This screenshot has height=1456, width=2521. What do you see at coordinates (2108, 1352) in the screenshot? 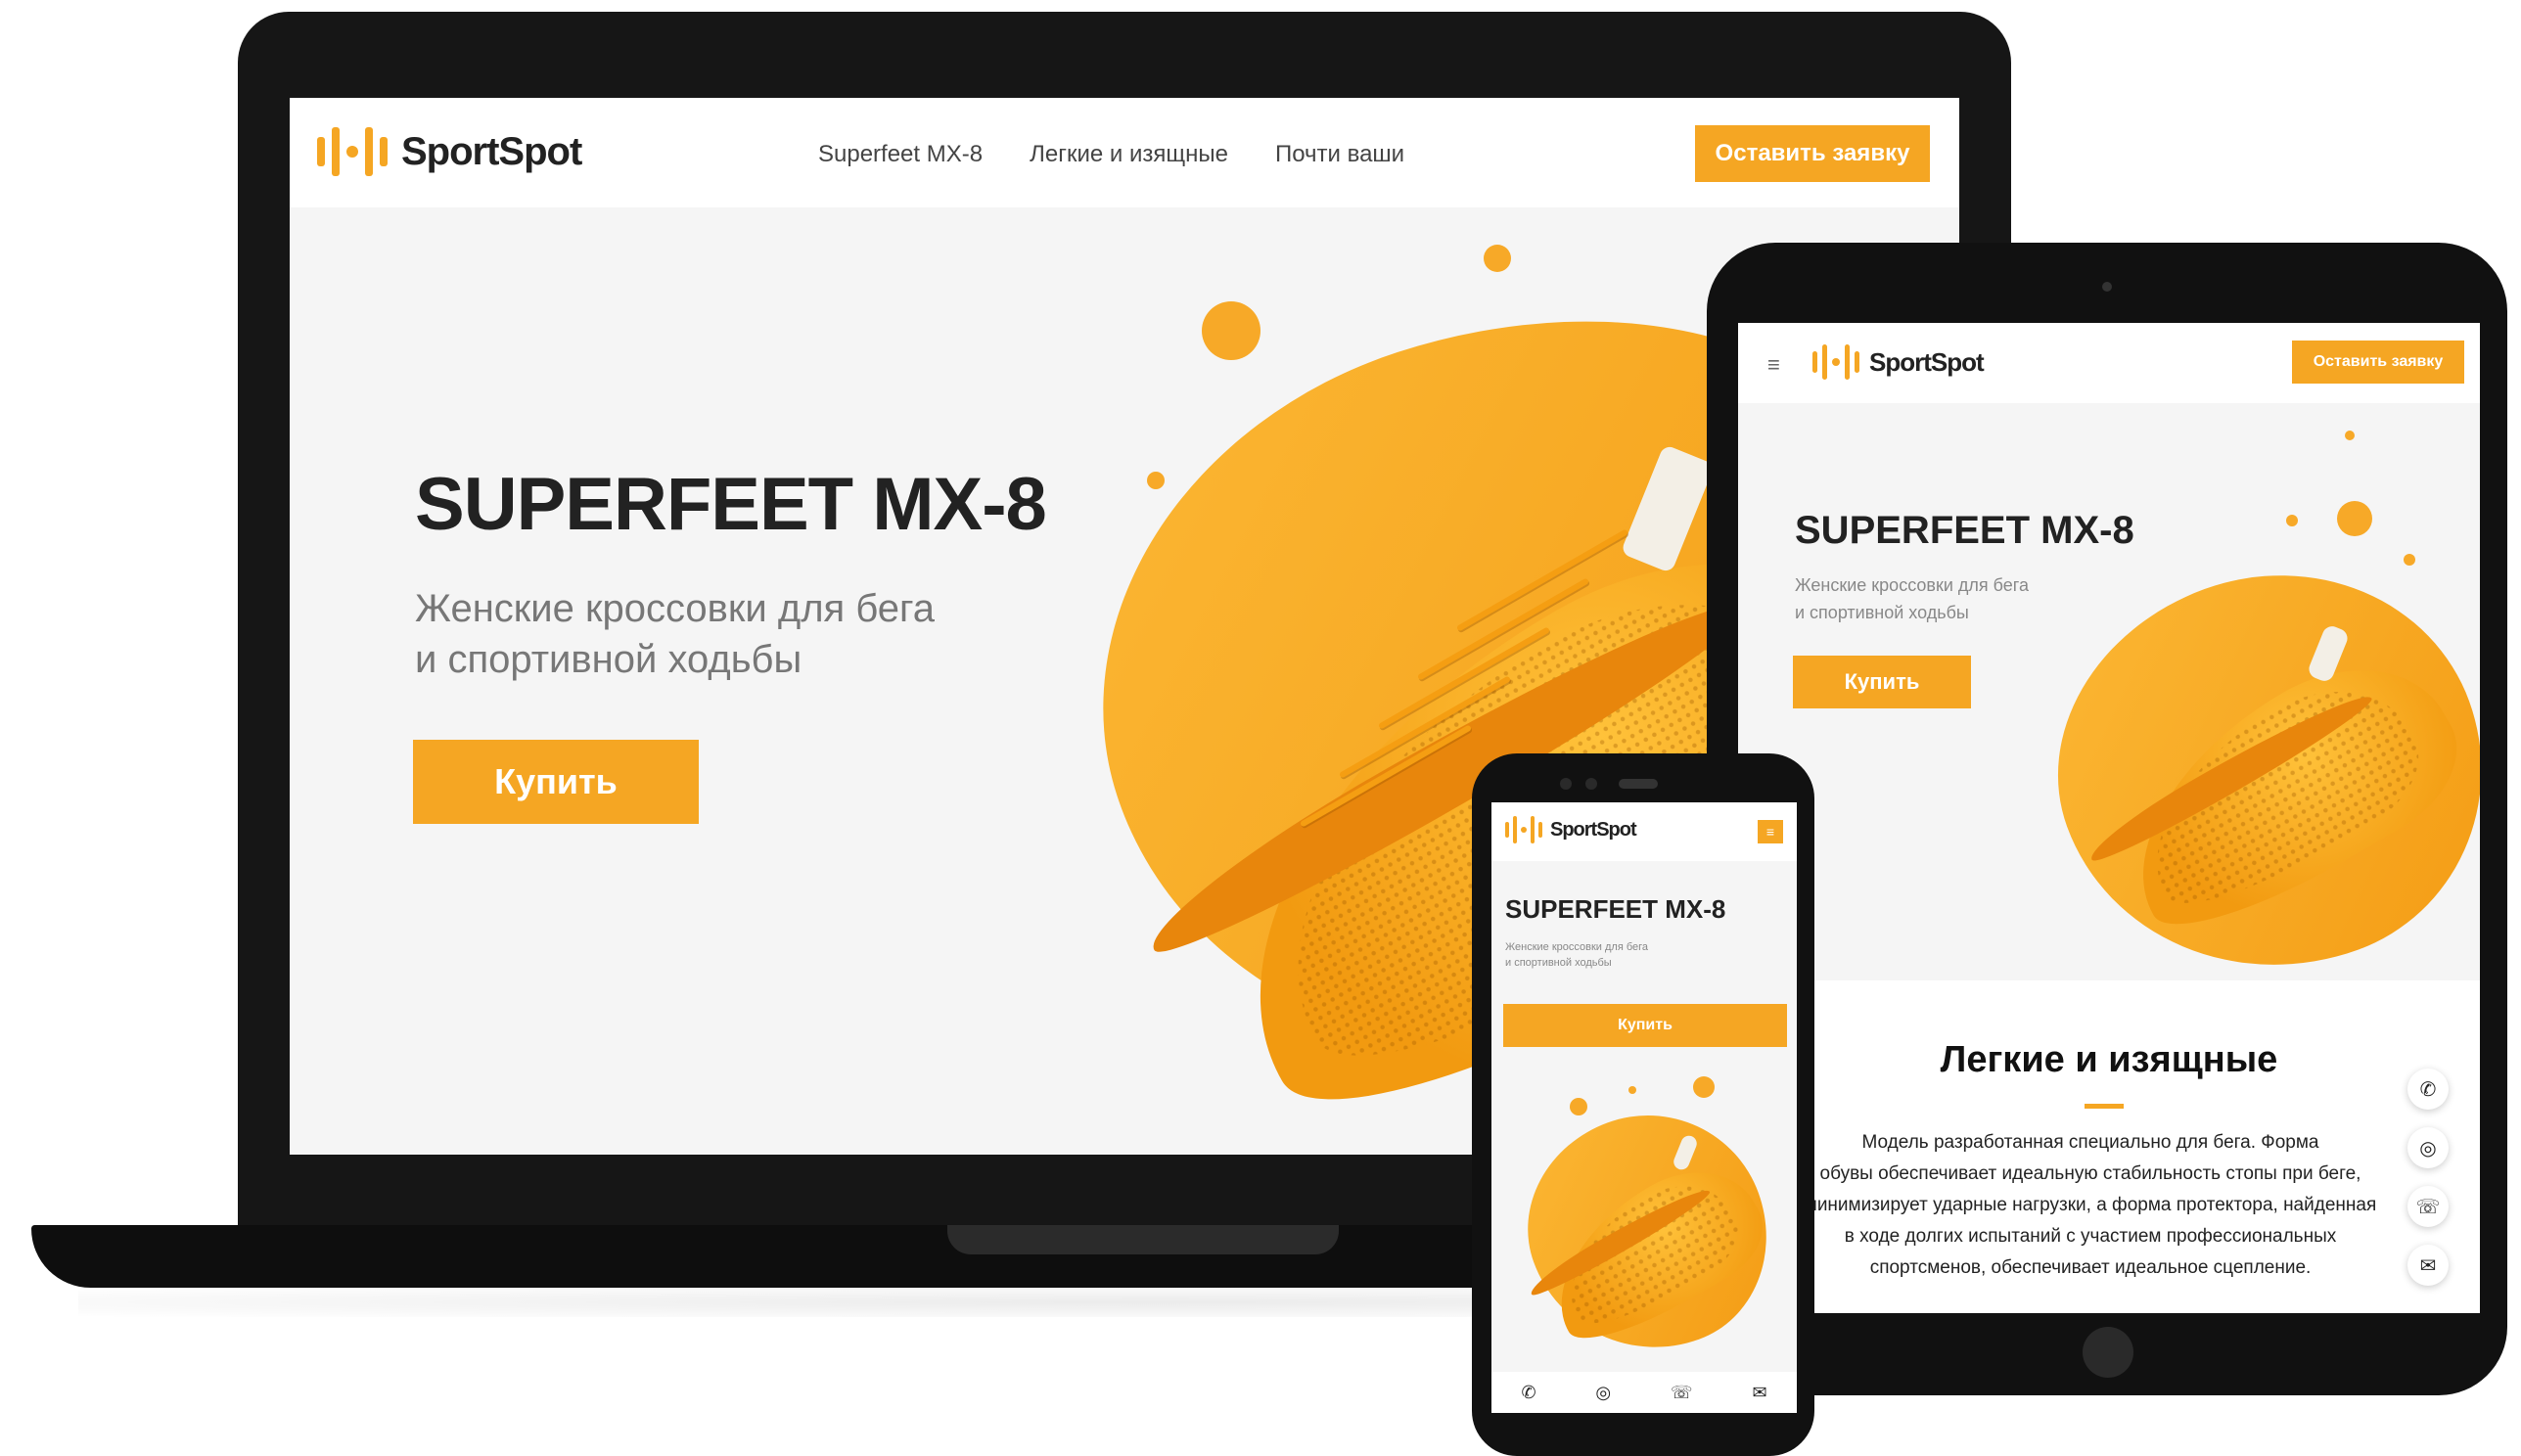
I see `tablet-home-button` at bounding box center [2108, 1352].